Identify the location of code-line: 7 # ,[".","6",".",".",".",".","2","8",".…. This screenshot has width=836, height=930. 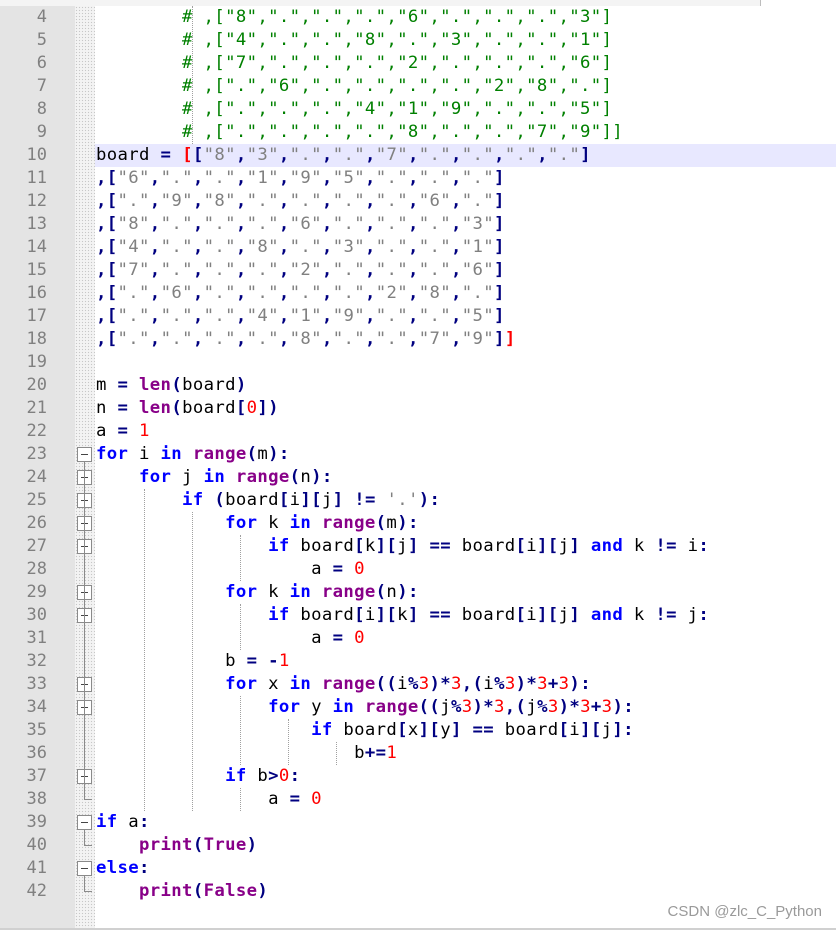
(418, 86).